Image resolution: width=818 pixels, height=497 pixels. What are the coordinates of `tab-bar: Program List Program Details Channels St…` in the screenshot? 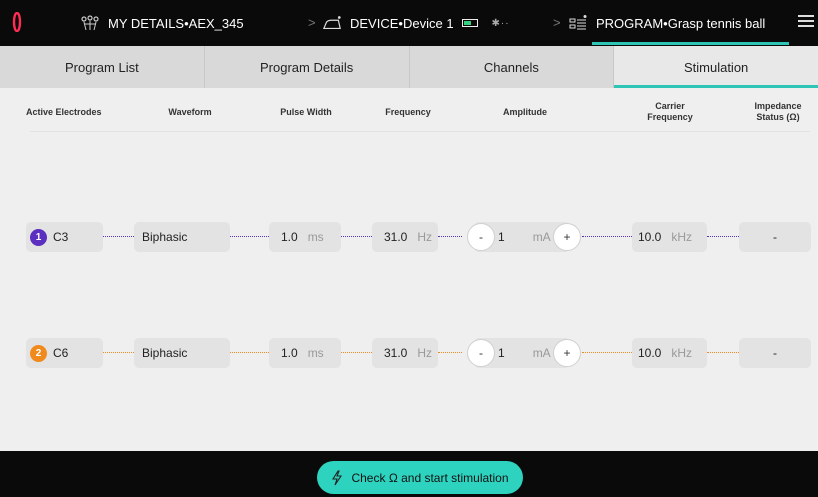 It's located at (409, 67).